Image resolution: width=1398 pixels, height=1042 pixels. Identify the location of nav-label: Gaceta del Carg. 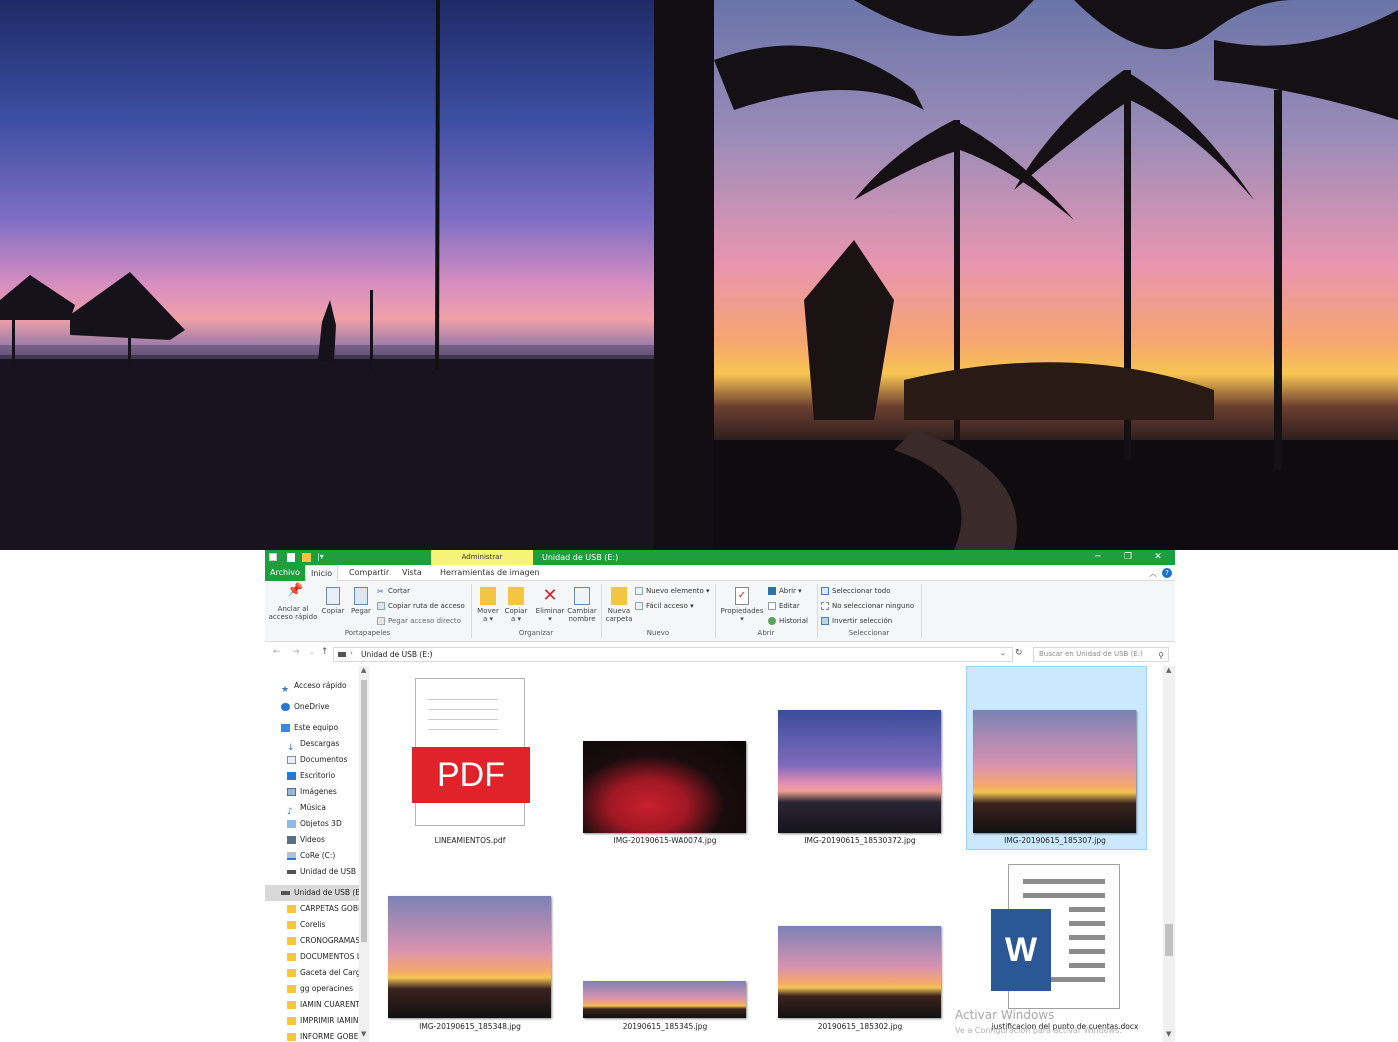
(330, 972).